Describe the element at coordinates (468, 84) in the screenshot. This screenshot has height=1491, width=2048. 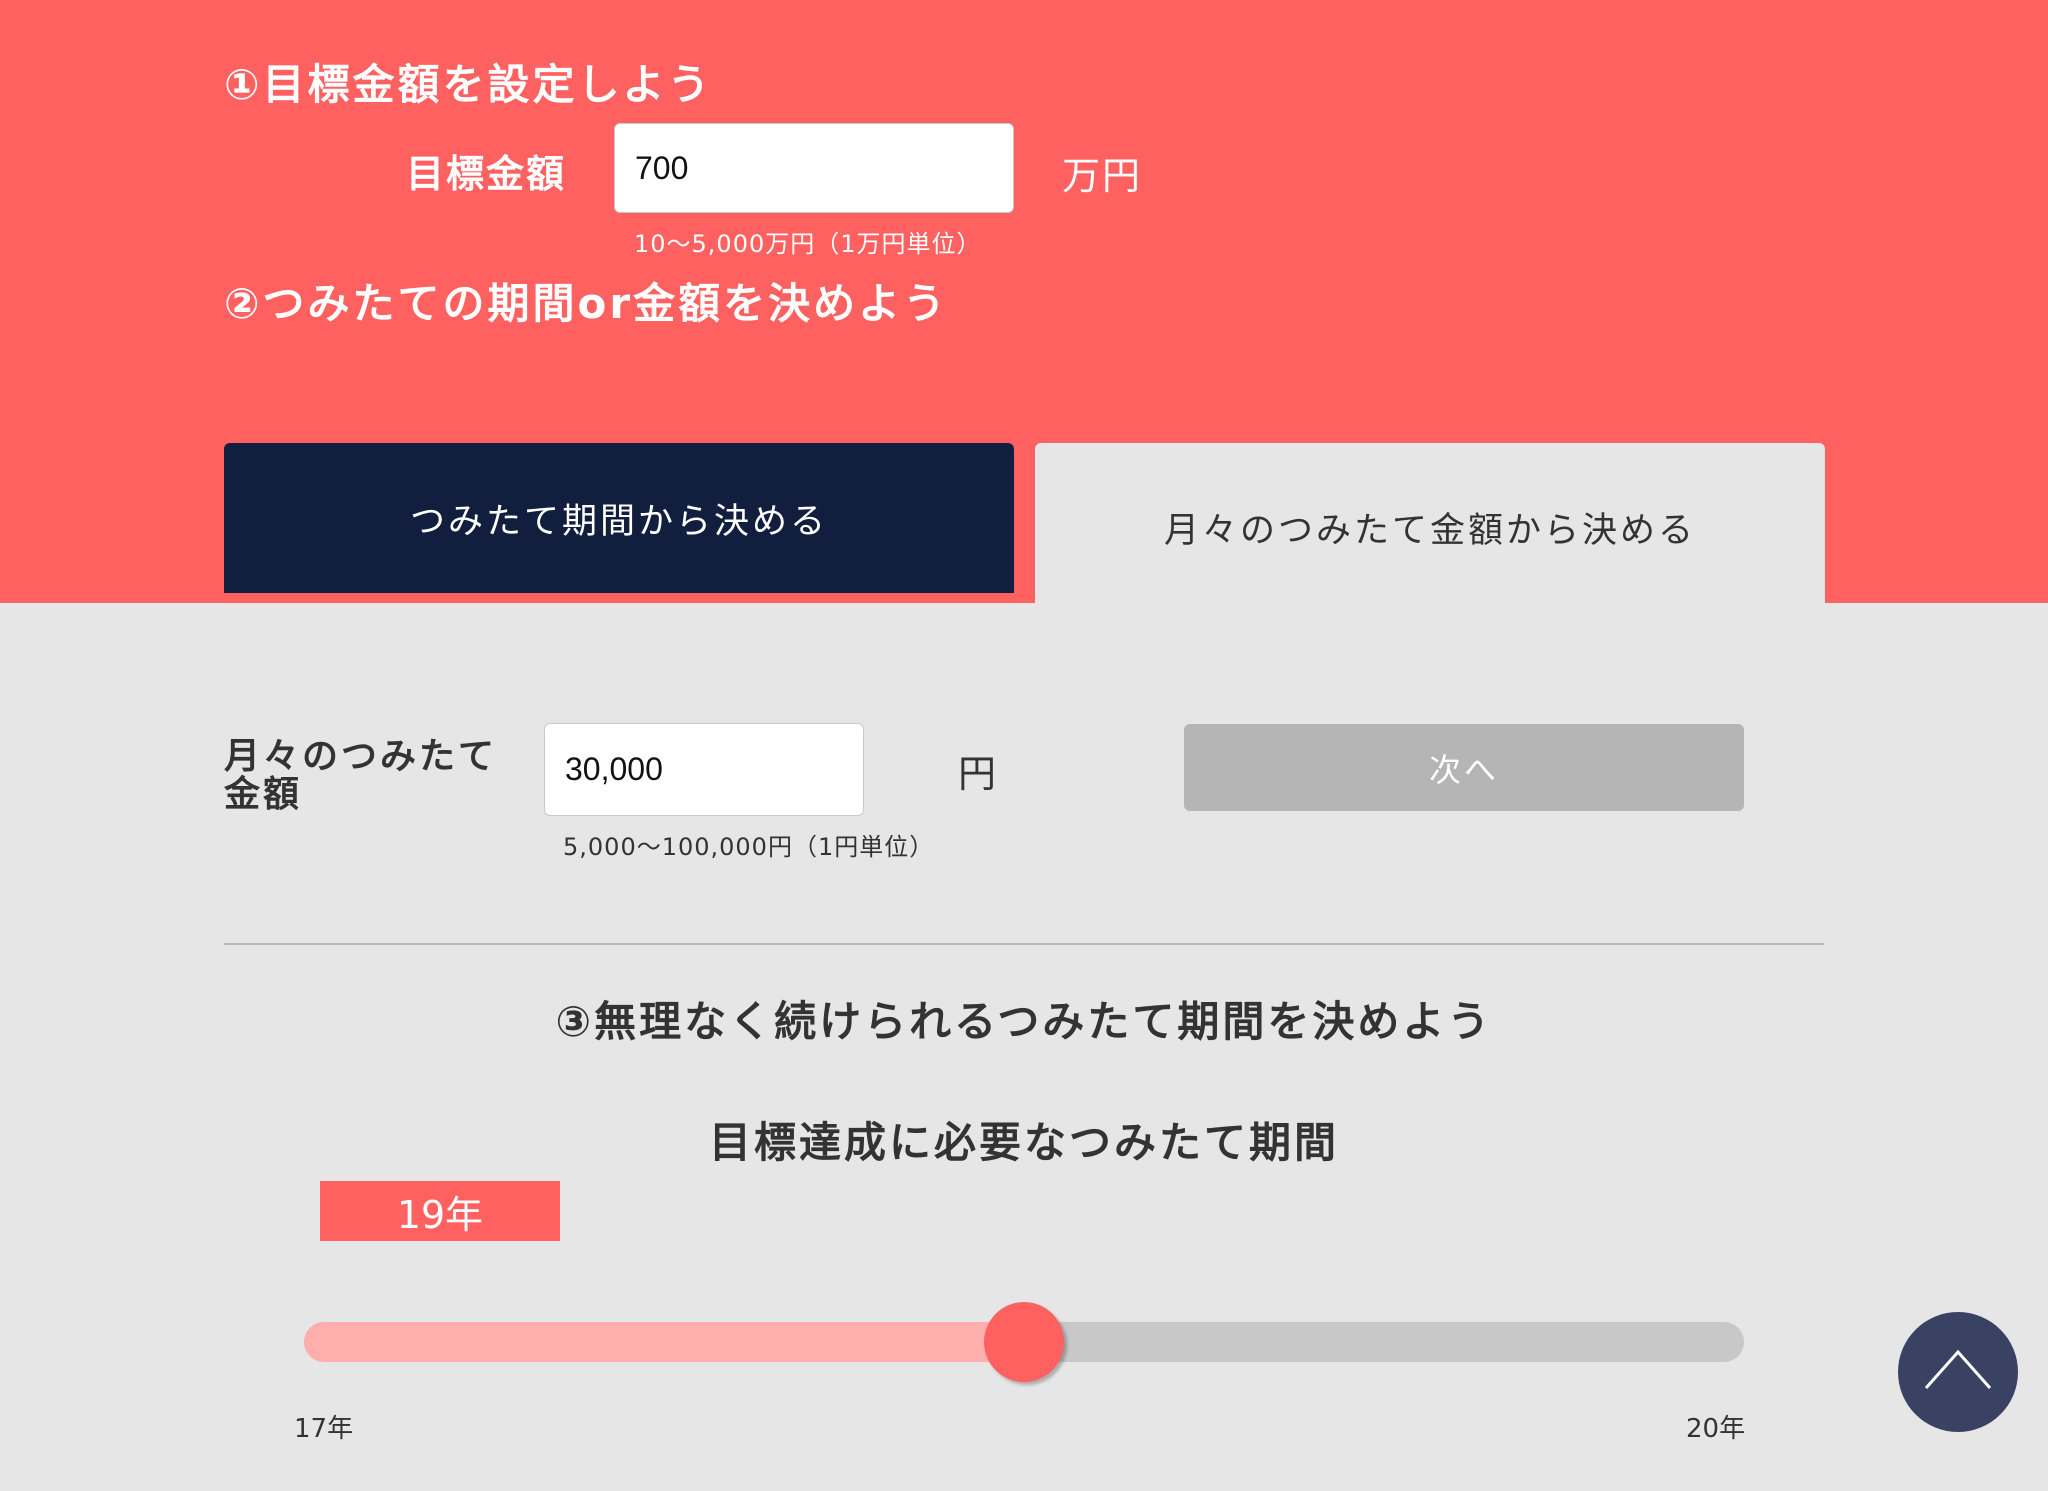
I see `step1-title: ①目標金額を設定しよう` at that location.